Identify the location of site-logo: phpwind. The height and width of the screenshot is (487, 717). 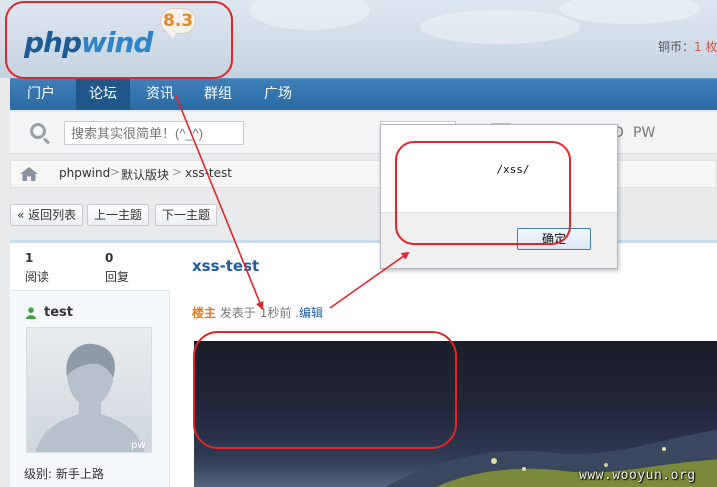
(88, 42).